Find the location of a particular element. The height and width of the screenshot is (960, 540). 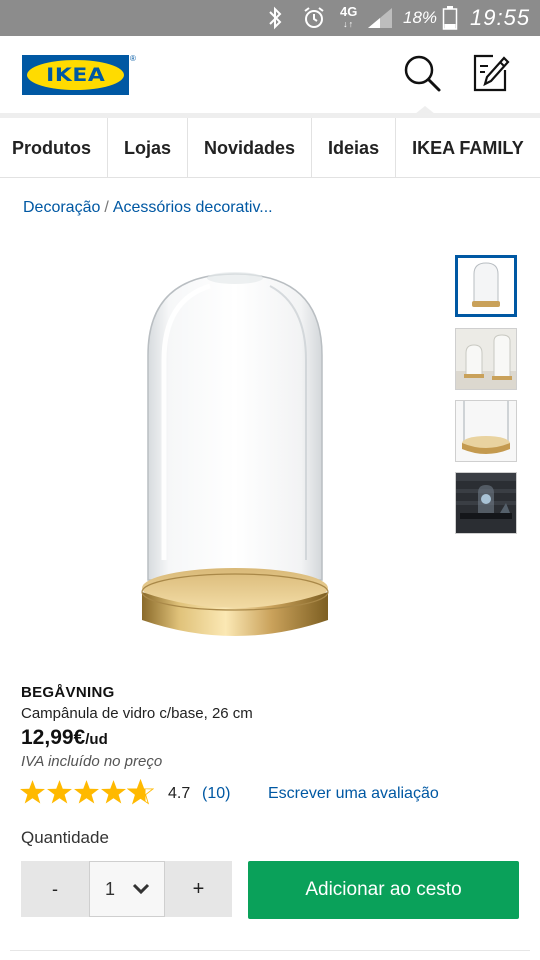

alarm-icon is located at coordinates (314, 18).